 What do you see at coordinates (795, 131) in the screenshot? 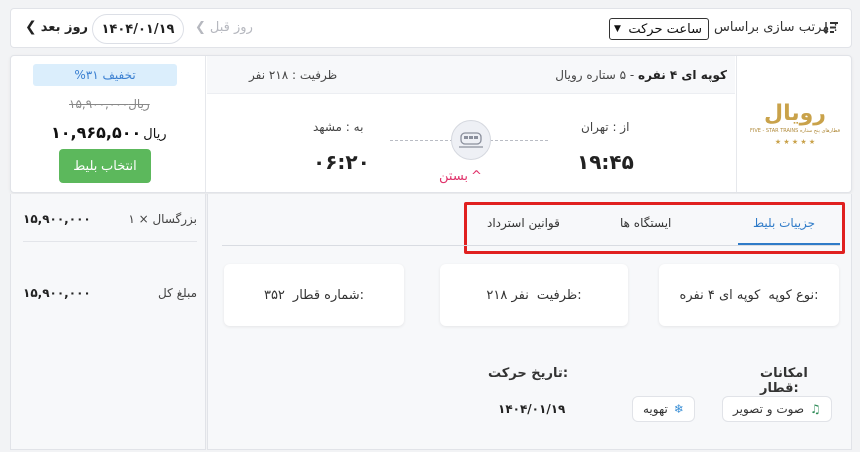
I see `svg-text:FIVE - STAR TRAINS قطارهای پن: FIVE - STAR TRAINS قطارهای پنج ستاره` at bounding box center [795, 131].